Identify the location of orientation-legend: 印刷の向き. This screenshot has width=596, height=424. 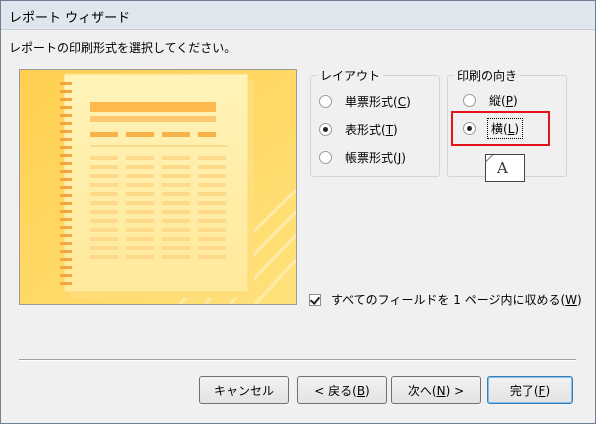
(487, 76).